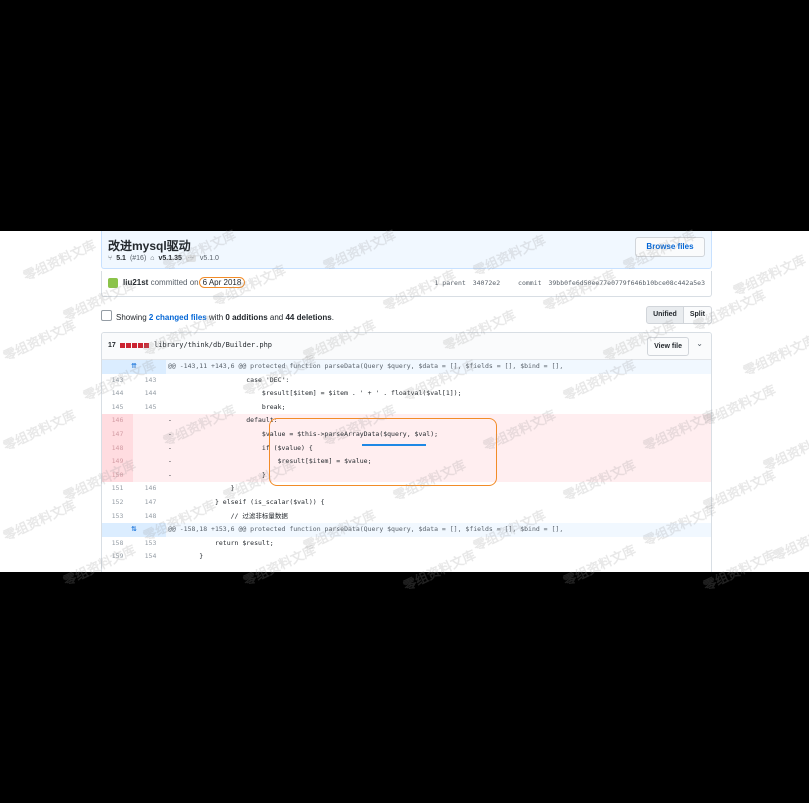  What do you see at coordinates (149, 246) in the screenshot?
I see `commit-title: 改进mysql驱动` at bounding box center [149, 246].